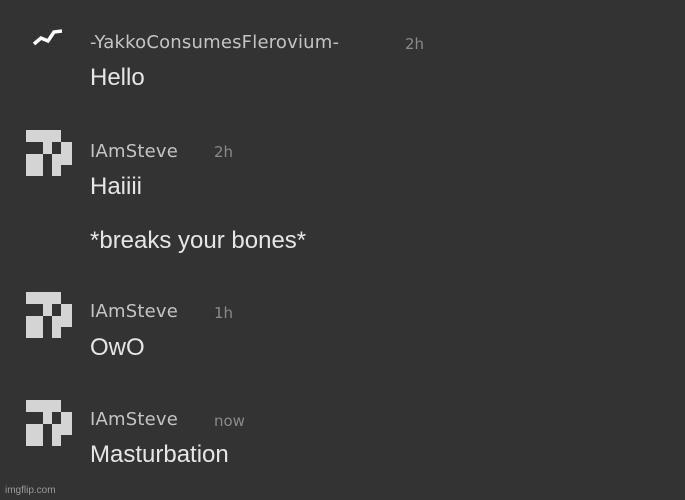 The height and width of the screenshot is (500, 685). Describe the element at coordinates (229, 421) in the screenshot. I see `timestamp: now` at that location.